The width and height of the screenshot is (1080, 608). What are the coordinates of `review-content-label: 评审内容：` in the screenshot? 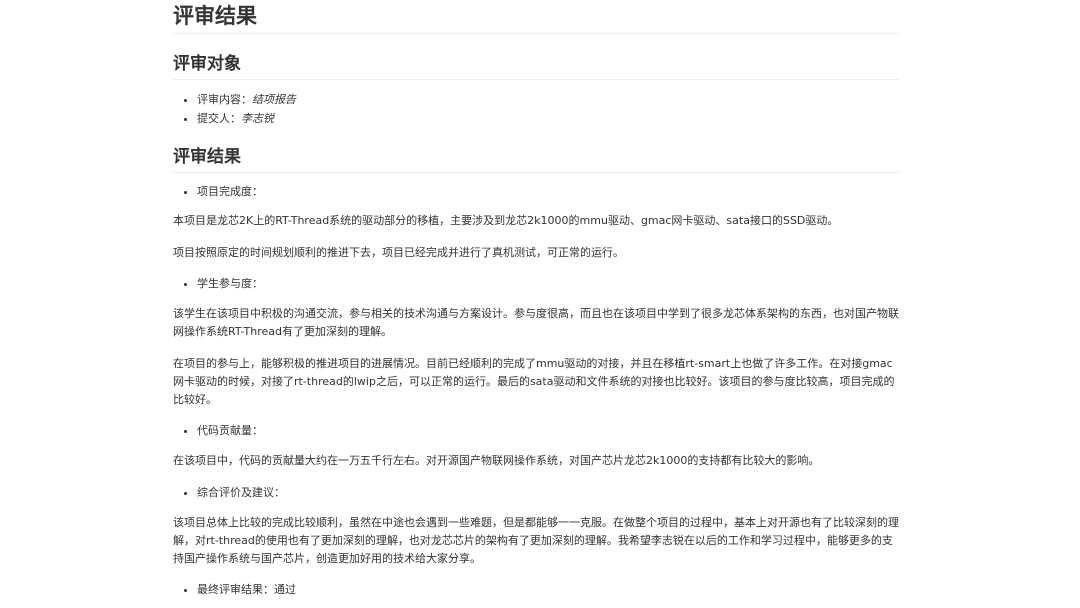 It's located at (224, 99).